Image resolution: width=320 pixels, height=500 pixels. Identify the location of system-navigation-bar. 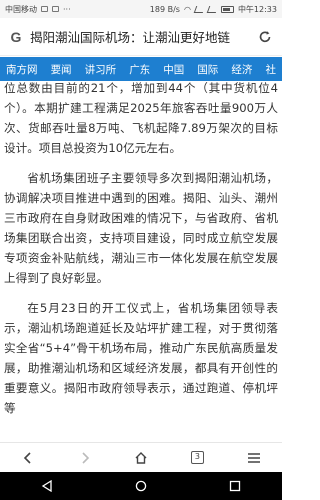
(141, 486).